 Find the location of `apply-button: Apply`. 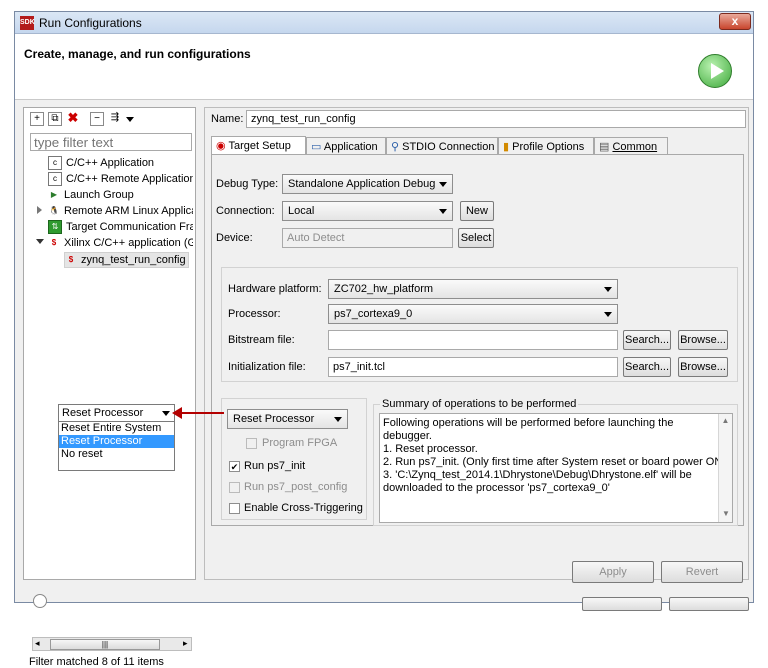

apply-button: Apply is located at coordinates (613, 572).